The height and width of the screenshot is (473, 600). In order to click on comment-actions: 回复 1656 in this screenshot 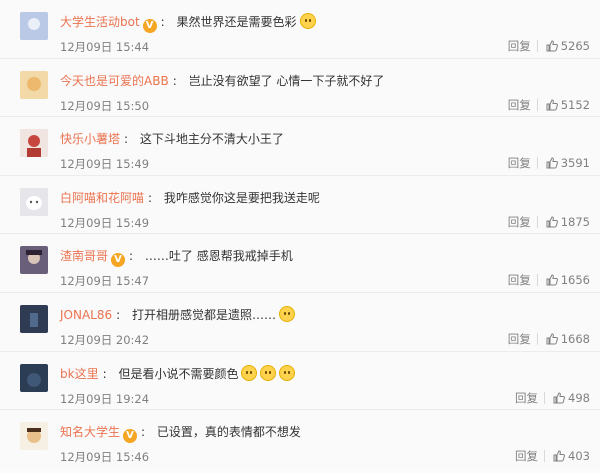, I will do `click(549, 280)`.